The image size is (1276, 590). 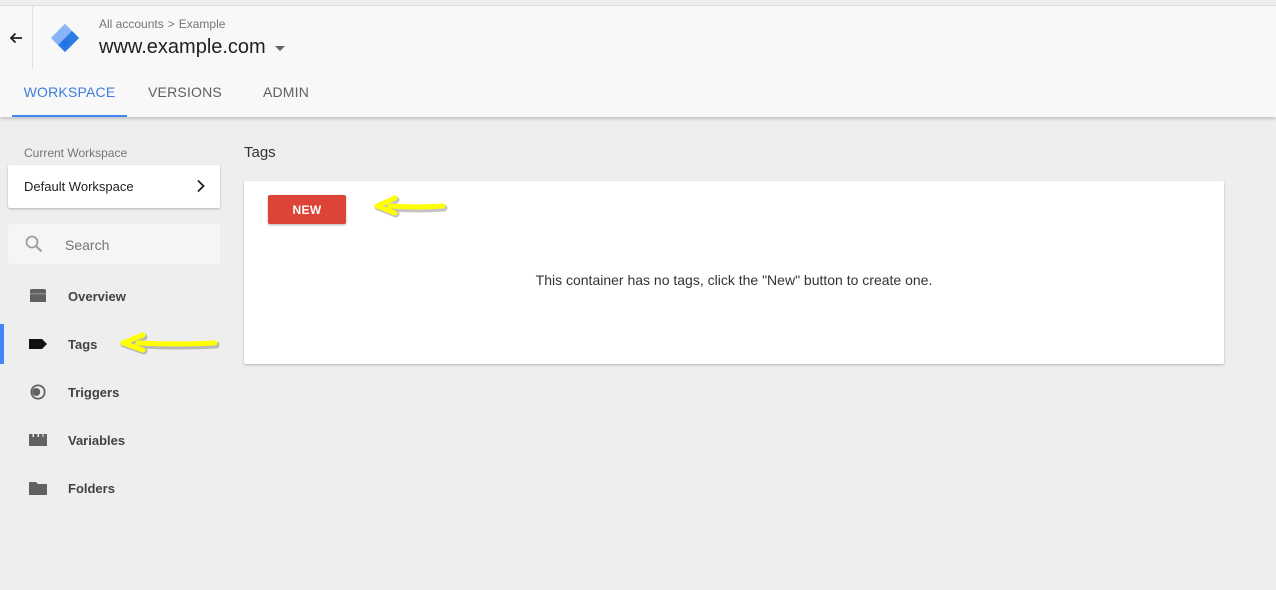 I want to click on back-arrow-icon, so click(x=15, y=37).